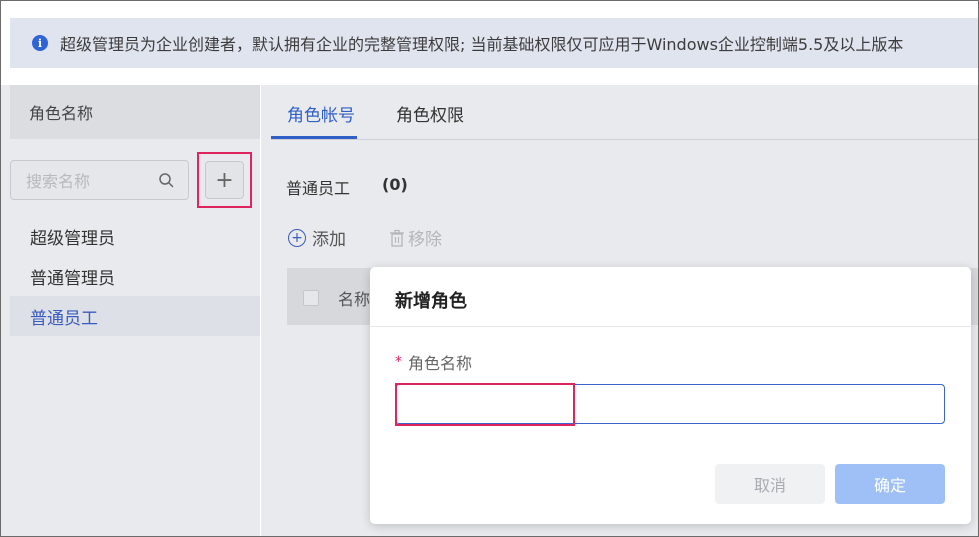 The height and width of the screenshot is (537, 979). I want to click on role-list: 超级管理员 普通管理员 普通员工, so click(135, 276).